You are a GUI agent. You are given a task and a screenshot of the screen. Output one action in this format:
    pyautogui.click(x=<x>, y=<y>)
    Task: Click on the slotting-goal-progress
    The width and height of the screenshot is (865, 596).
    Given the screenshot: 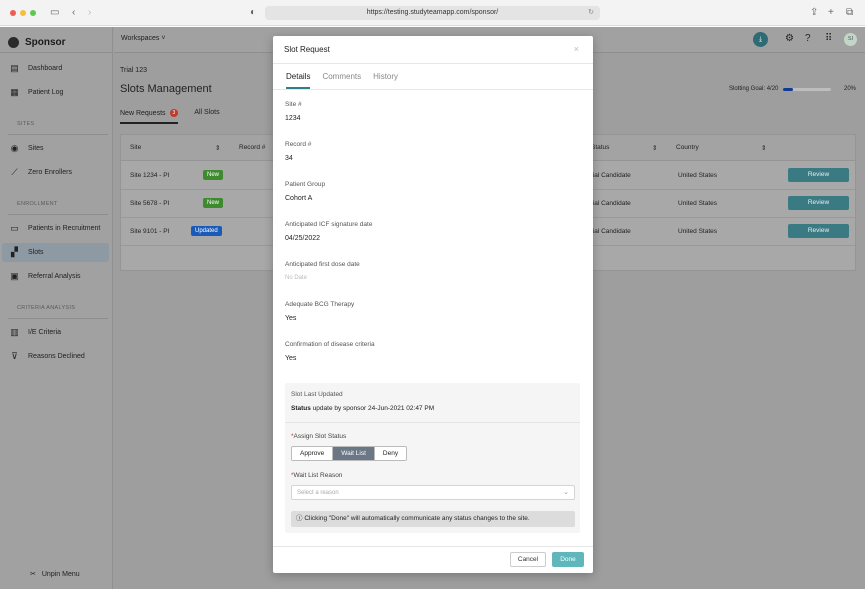 What is the action you would take?
    pyautogui.click(x=807, y=89)
    